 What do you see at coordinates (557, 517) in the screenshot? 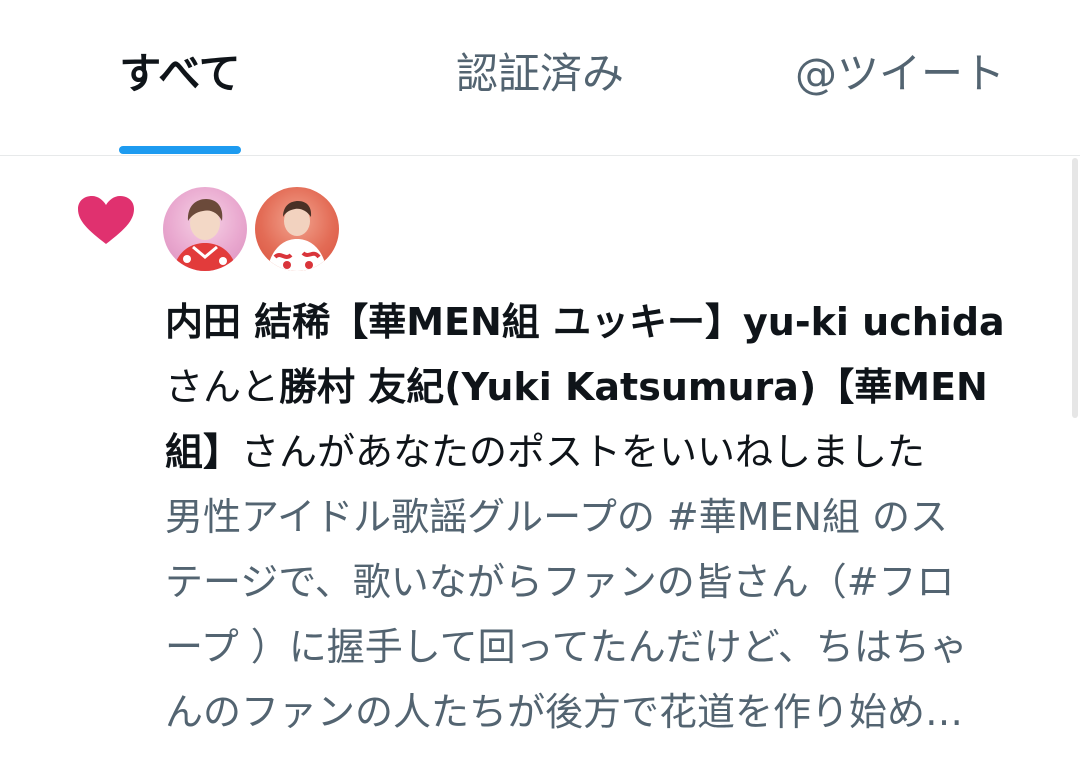
I see `post-preview-line: 男性アイドル歌謡グループの #華MEN組 のス` at bounding box center [557, 517].